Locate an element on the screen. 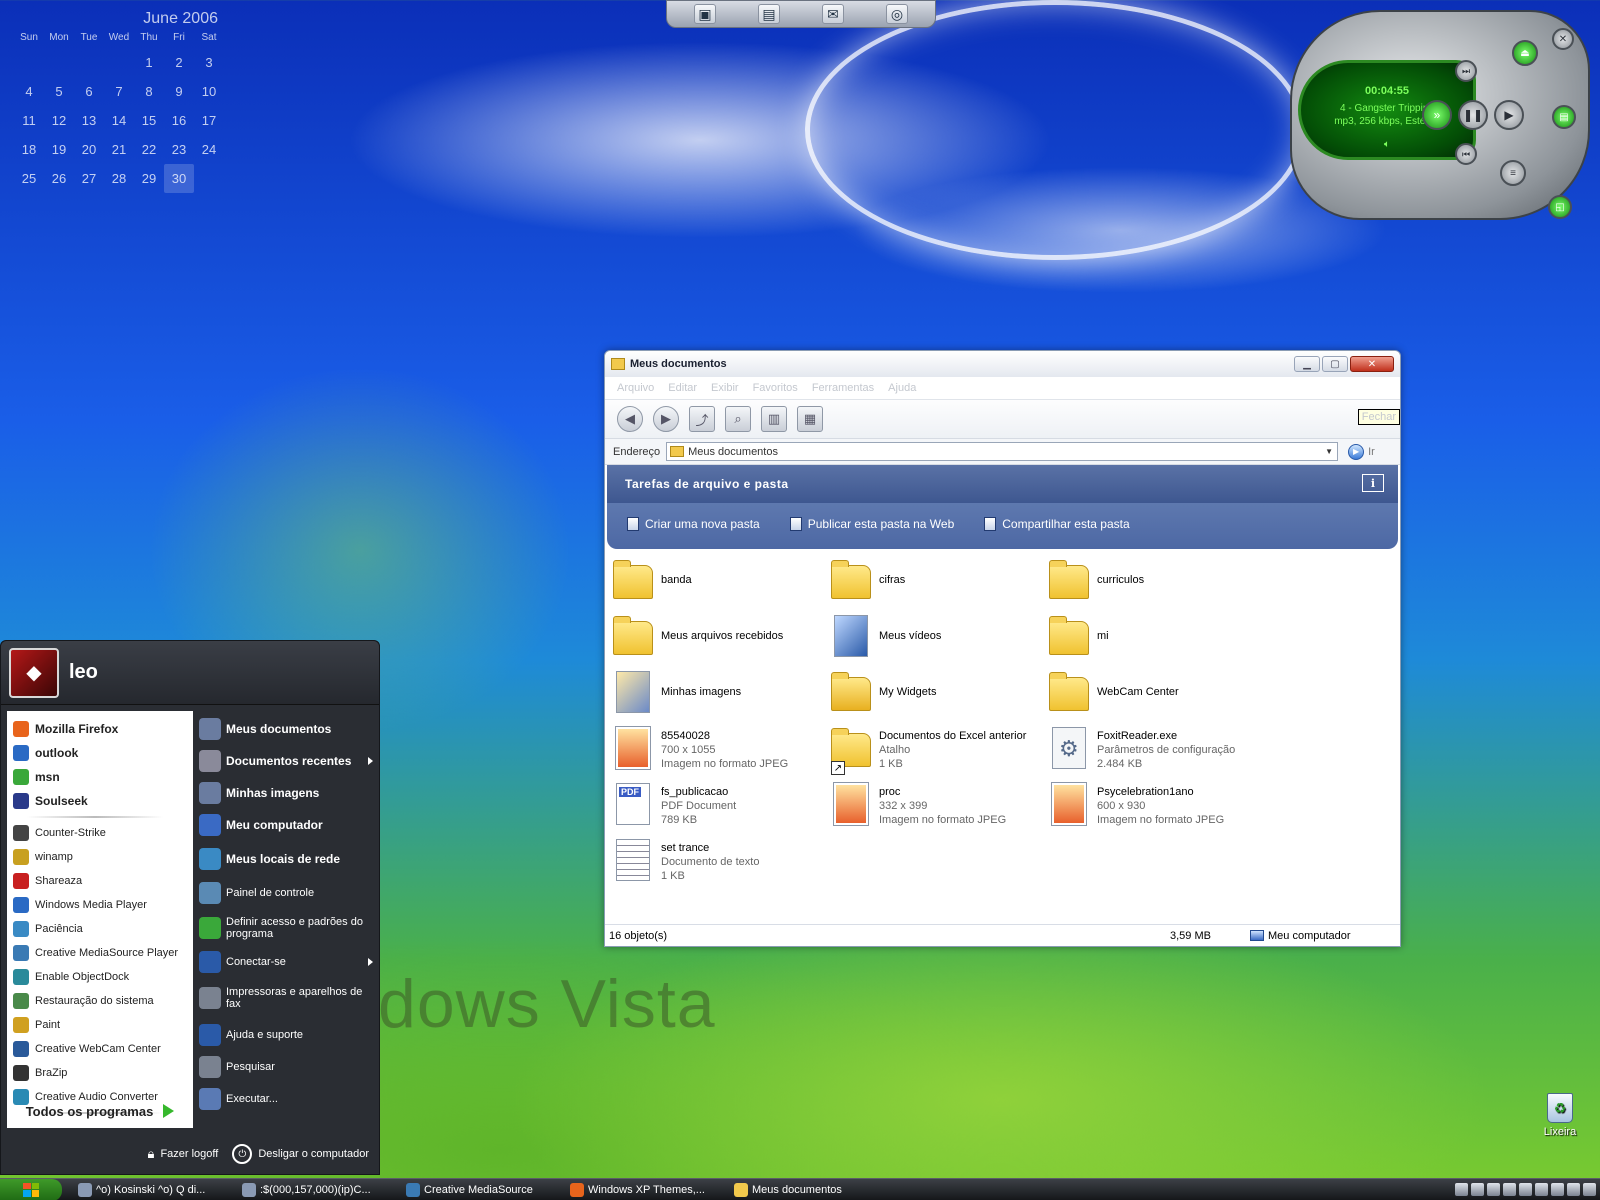 Image resolution: width=1600 pixels, height=1200 pixels. calendar-day: 13 is located at coordinates (89, 120).